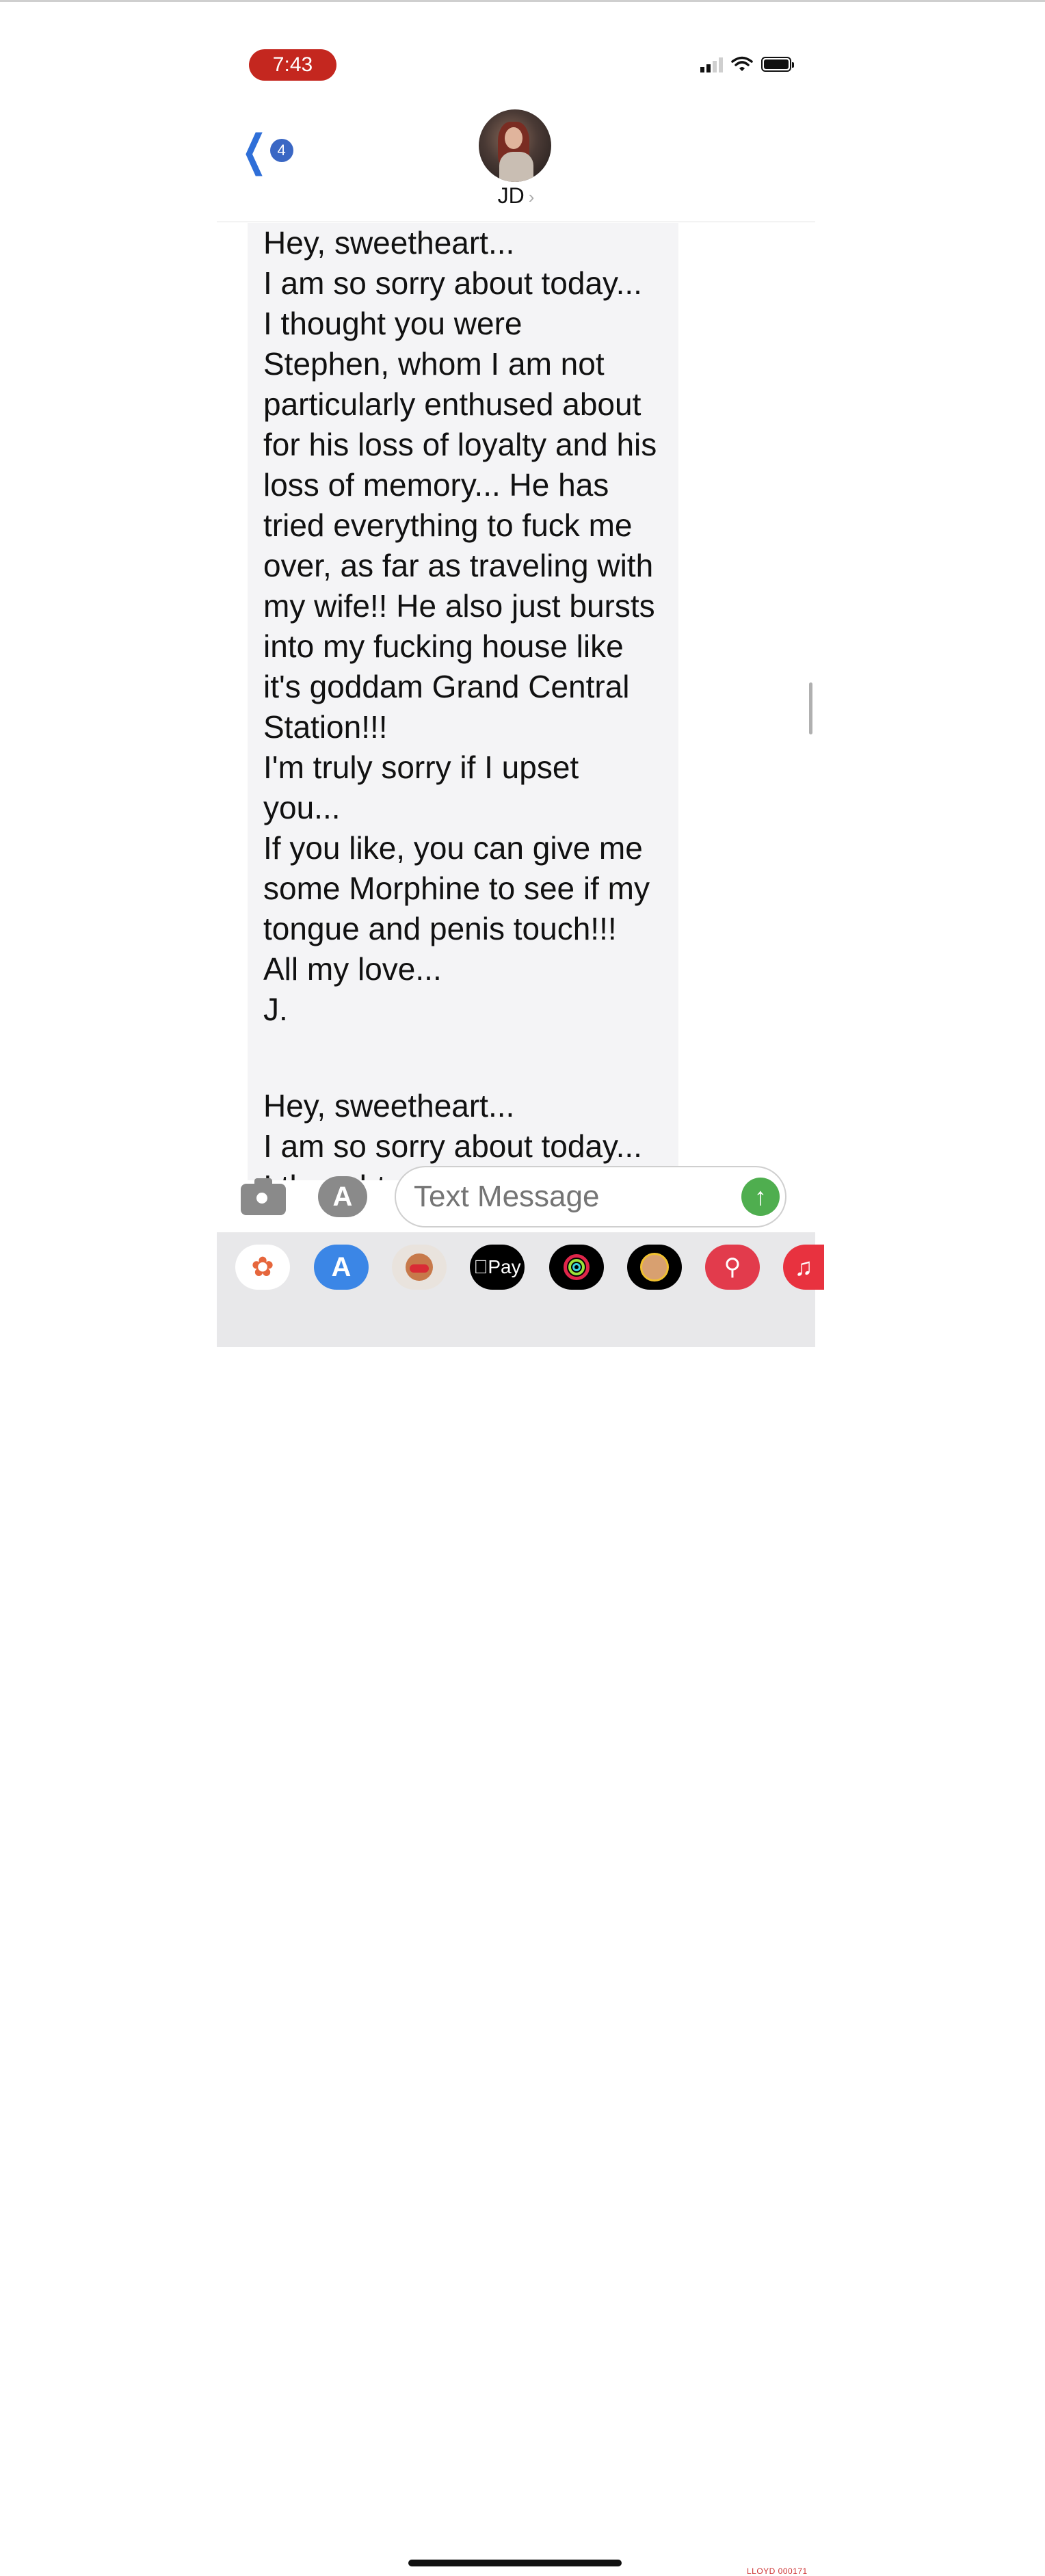  Describe the element at coordinates (515, 2563) in the screenshot. I see `home-indicator` at that location.